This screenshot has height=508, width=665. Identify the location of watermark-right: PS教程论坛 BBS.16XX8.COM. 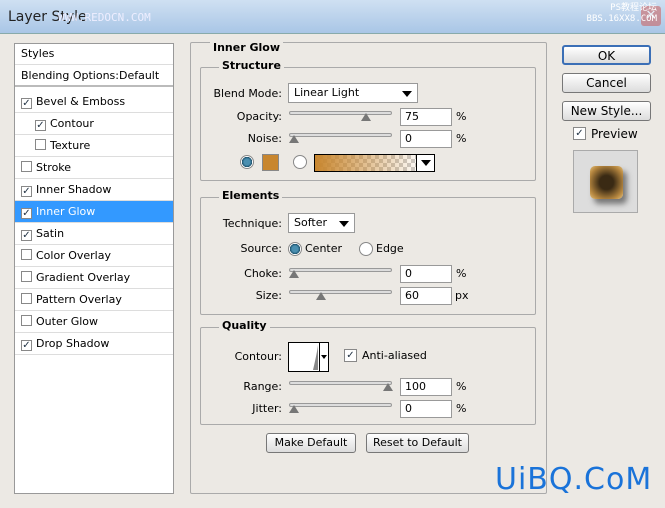
(622, 14).